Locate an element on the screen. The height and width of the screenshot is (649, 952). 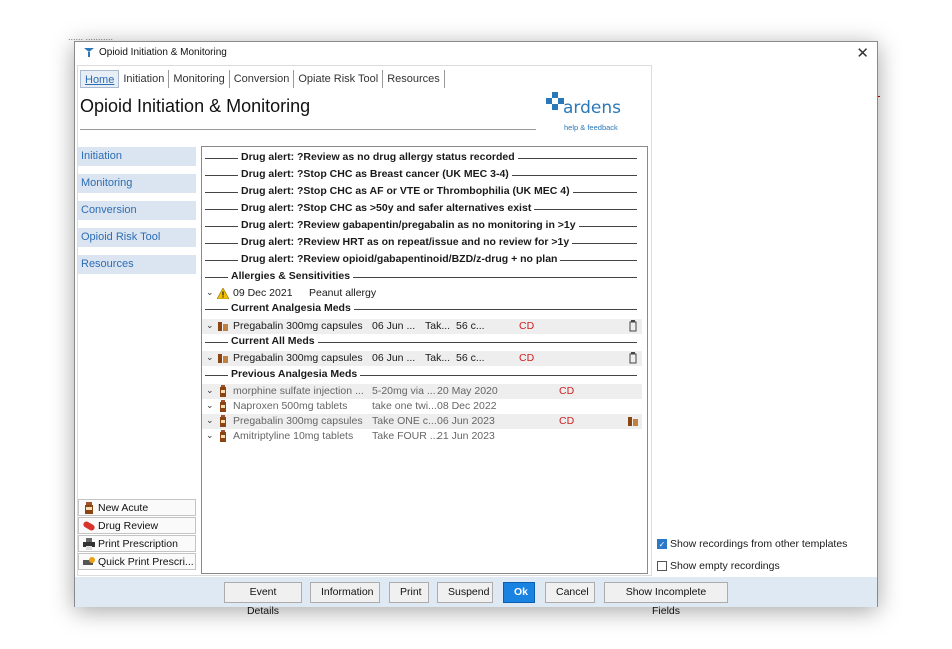
section-header-previous-analgesia: Previous Analgesia Meds is located at coordinates (424, 375).